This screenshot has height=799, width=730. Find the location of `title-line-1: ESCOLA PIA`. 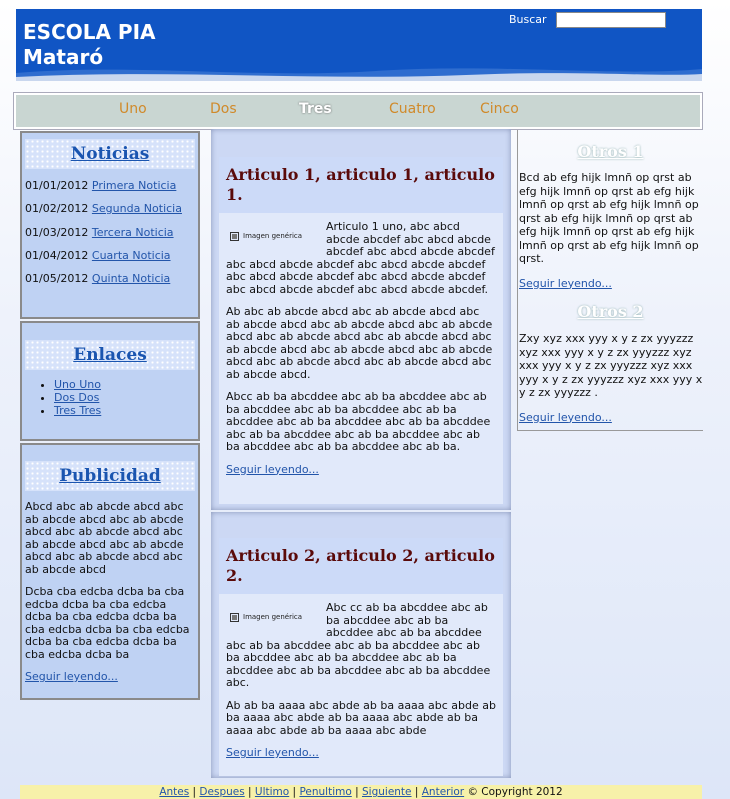

title-line-1: ESCOLA PIA is located at coordinates (89, 32).